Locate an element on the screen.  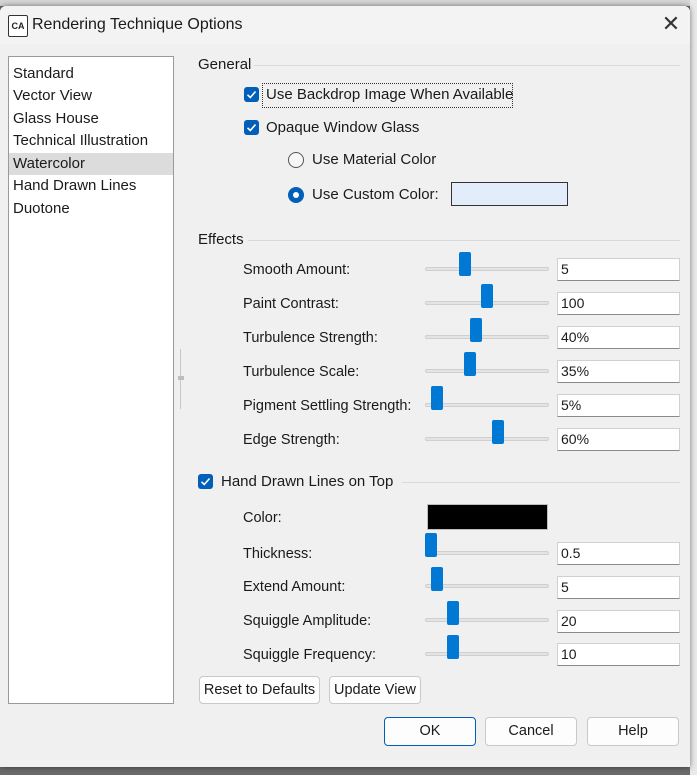
help-button: Help is located at coordinates (633, 731).